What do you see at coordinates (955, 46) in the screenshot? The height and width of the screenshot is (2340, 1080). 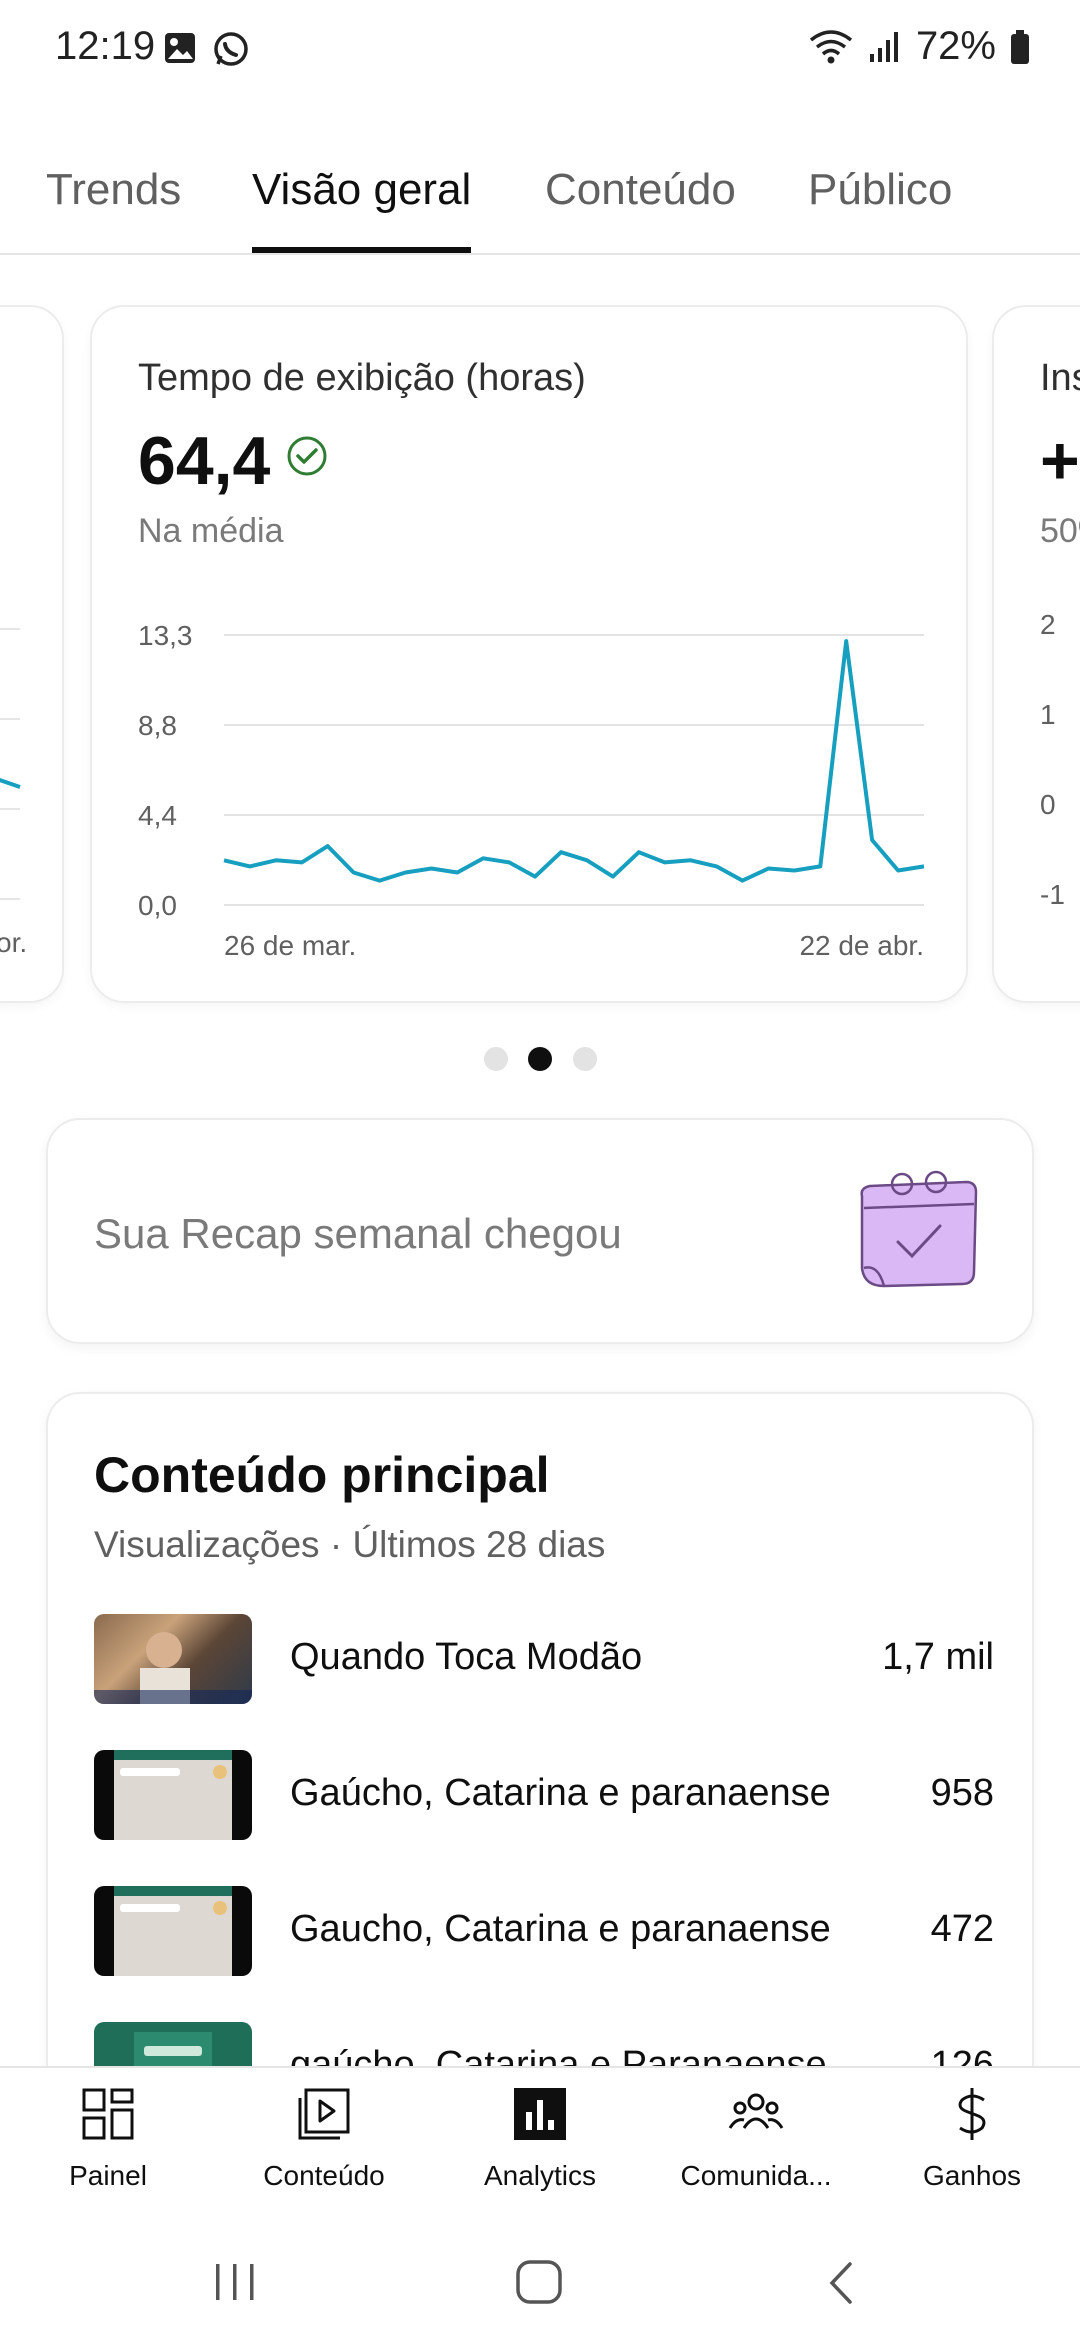 I see `battery-percentage: 72%` at bounding box center [955, 46].